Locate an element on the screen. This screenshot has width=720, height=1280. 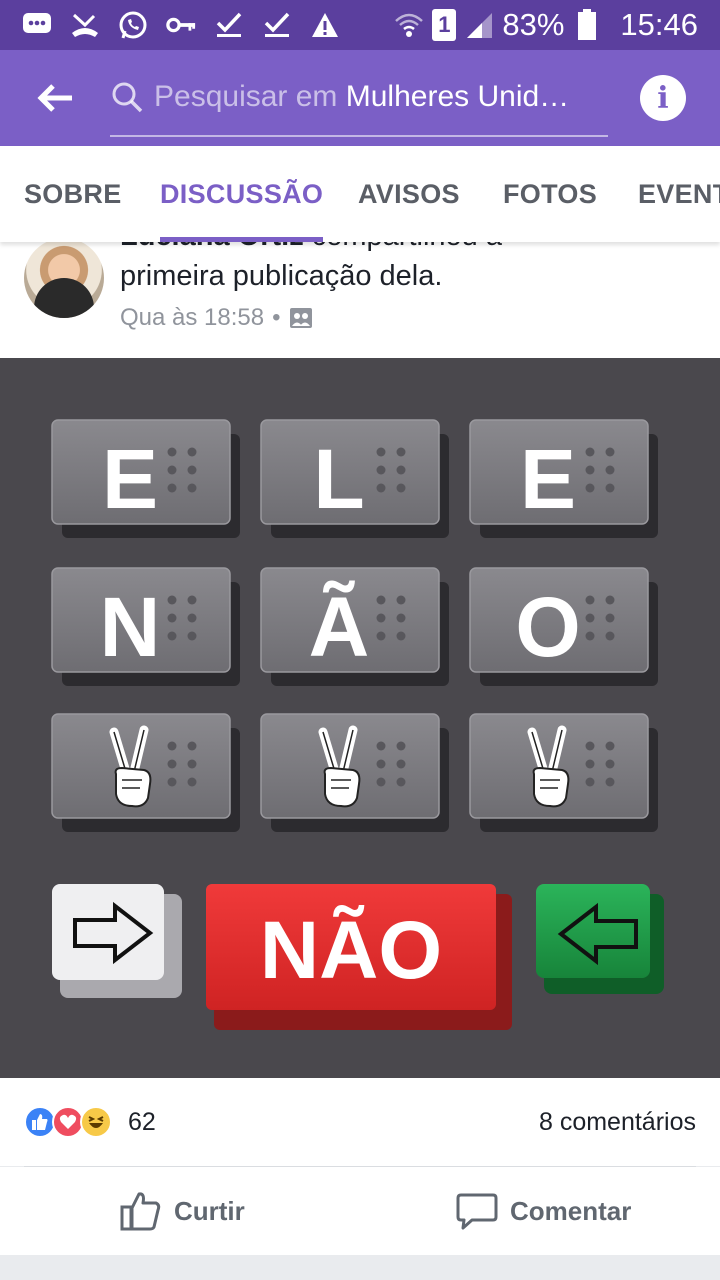
comment-label: Comentar is located at coordinates (571, 1210).